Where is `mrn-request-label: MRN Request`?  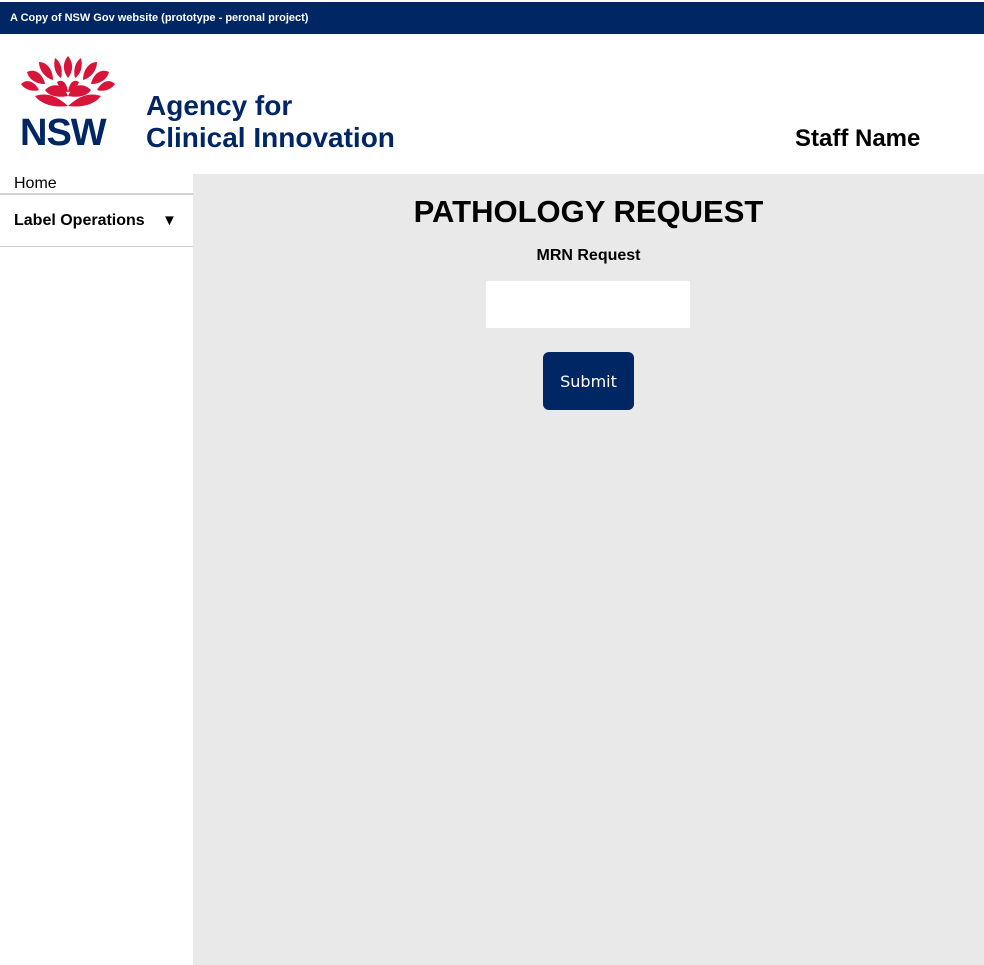
mrn-request-label: MRN Request is located at coordinates (588, 255).